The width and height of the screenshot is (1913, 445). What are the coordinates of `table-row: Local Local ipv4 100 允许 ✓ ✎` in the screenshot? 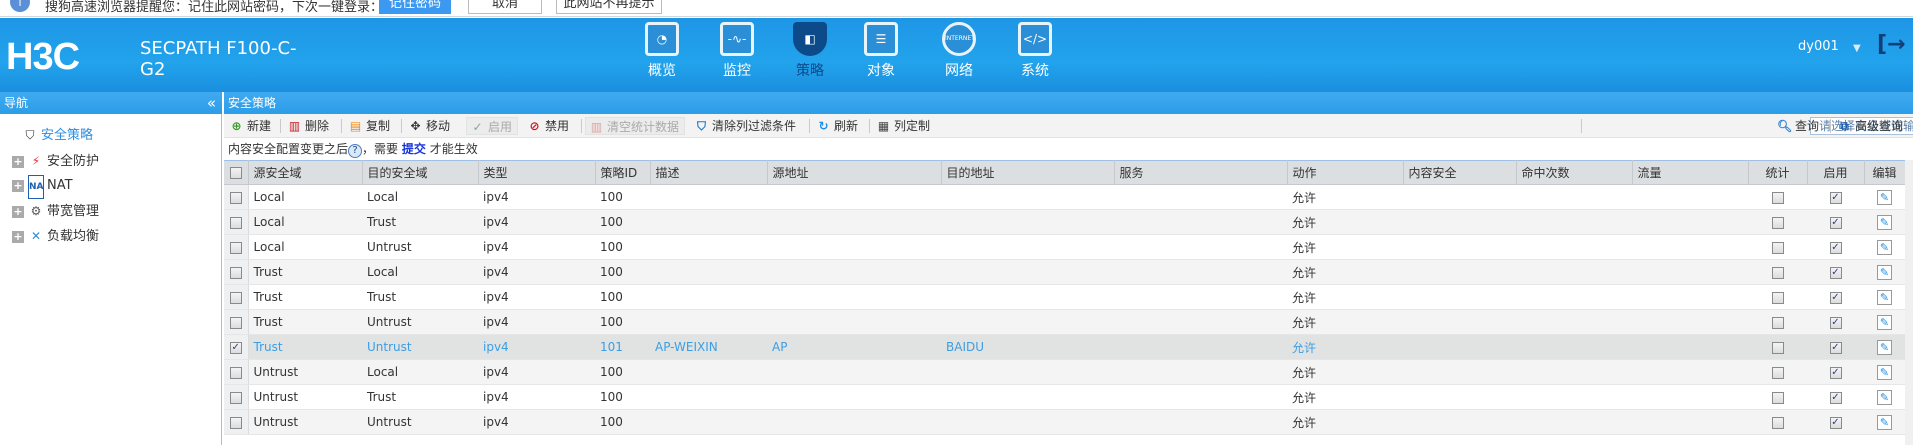 It's located at (1064, 197).